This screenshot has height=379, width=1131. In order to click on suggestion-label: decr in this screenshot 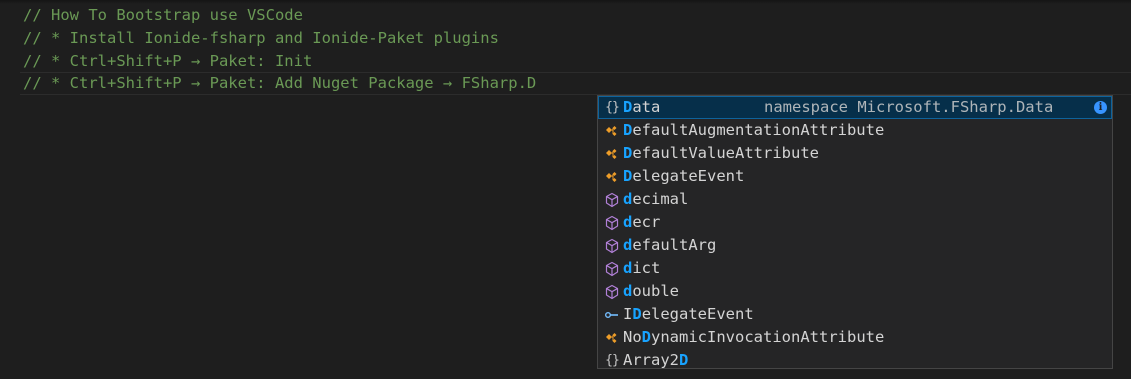, I will do `click(641, 222)`.